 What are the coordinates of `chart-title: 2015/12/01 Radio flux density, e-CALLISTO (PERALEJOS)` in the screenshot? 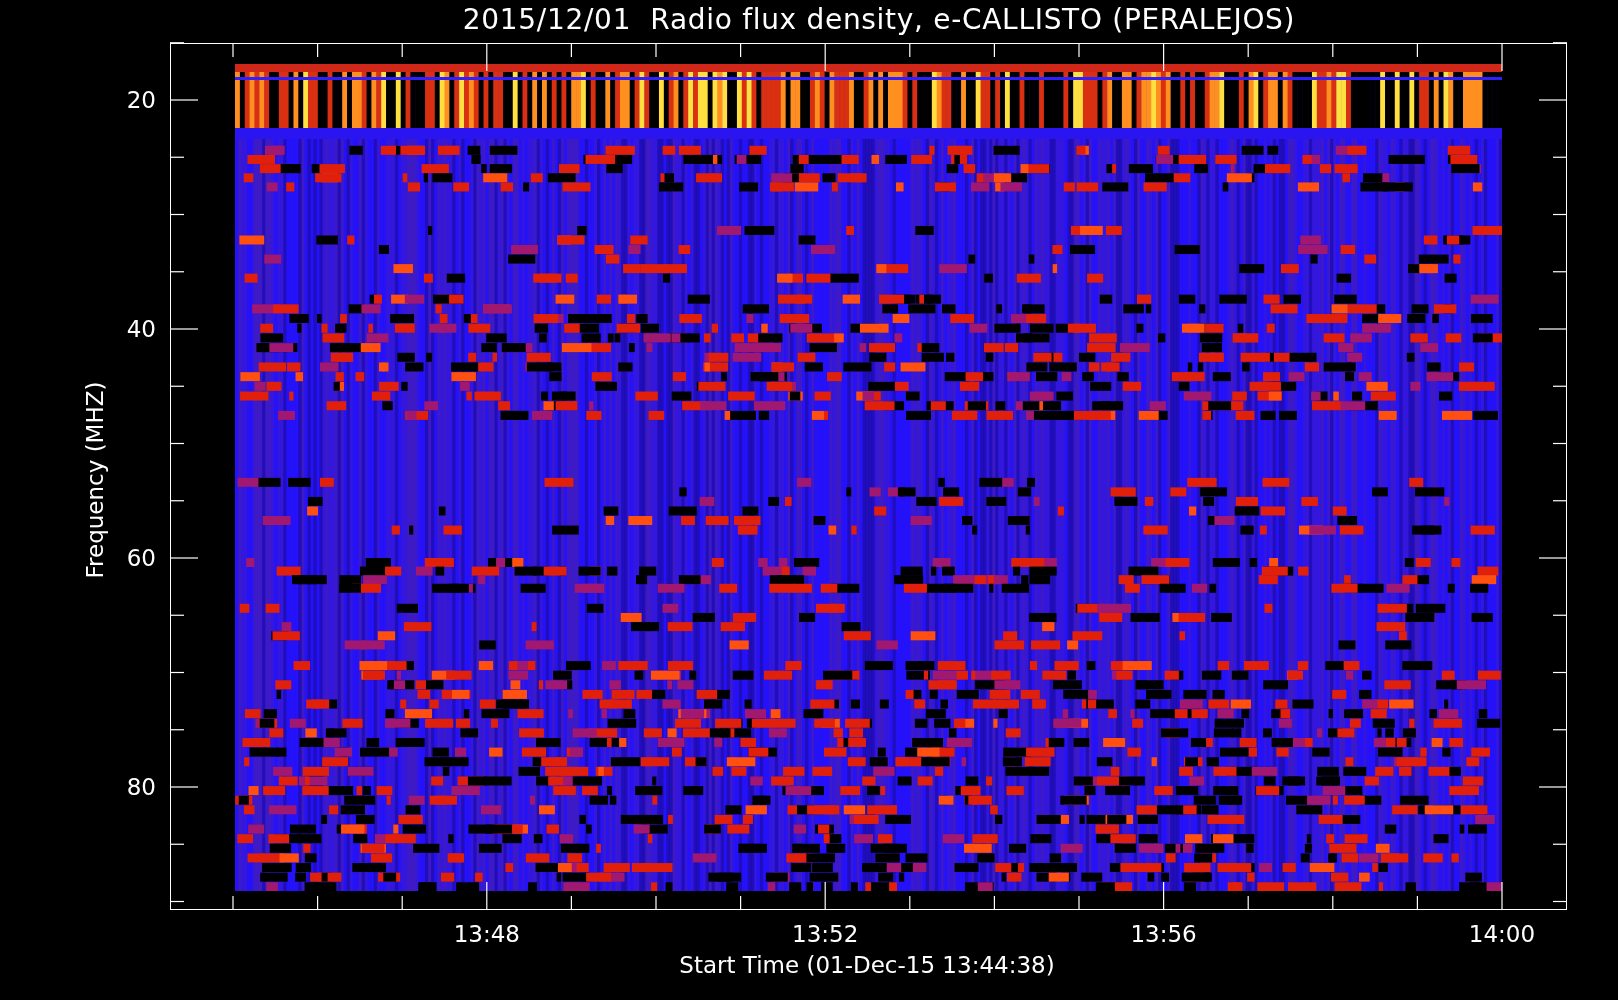 It's located at (879, 20).